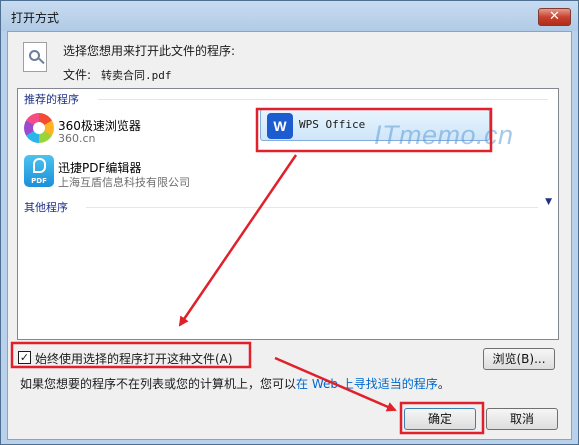 Image resolution: width=579 pixels, height=445 pixels. Describe the element at coordinates (77, 75) in the screenshot. I see `file-label: 文件:` at that location.